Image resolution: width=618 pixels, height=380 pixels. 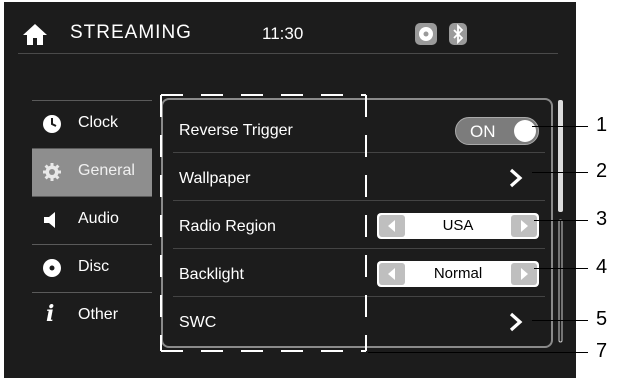 I want to click on scrollbar, so click(x=561, y=222).